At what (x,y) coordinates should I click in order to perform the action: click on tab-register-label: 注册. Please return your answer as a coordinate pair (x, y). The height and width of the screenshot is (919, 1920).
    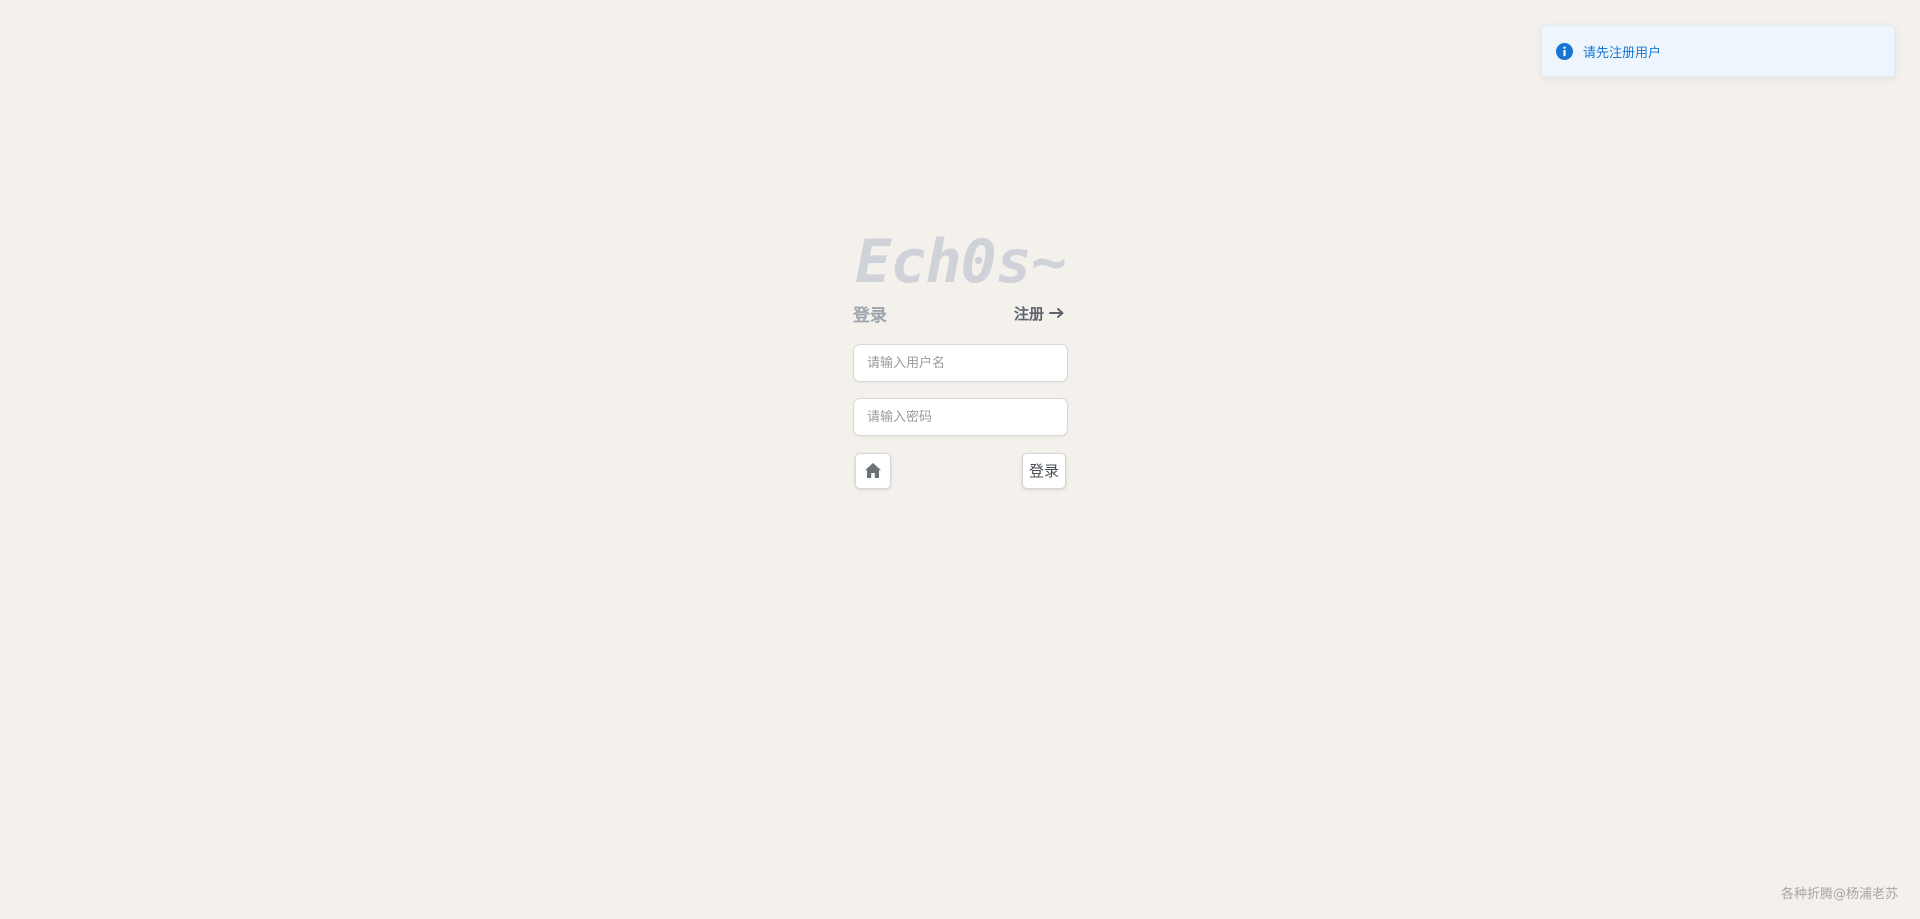
    Looking at the image, I should click on (1028, 313).